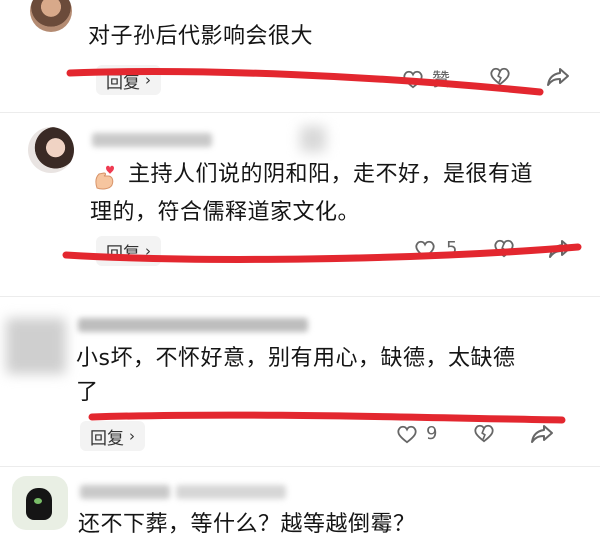 The height and width of the screenshot is (543, 600). What do you see at coordinates (313, 139) in the screenshot?
I see `username-badge` at bounding box center [313, 139].